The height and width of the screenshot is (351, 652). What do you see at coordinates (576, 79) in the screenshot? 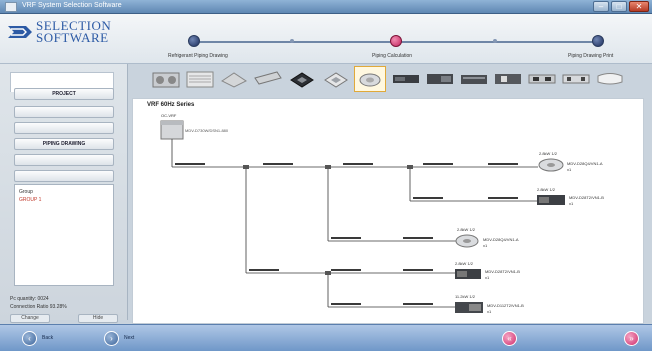
I see `wall-mounted-c-icon` at bounding box center [576, 79].